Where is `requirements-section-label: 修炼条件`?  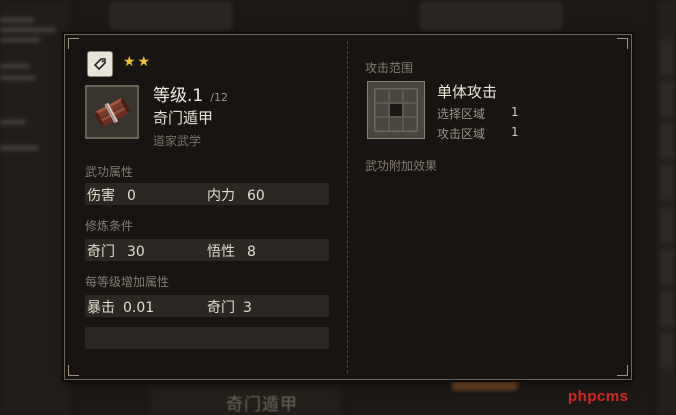
requirements-section-label: 修炼条件 is located at coordinates (109, 226).